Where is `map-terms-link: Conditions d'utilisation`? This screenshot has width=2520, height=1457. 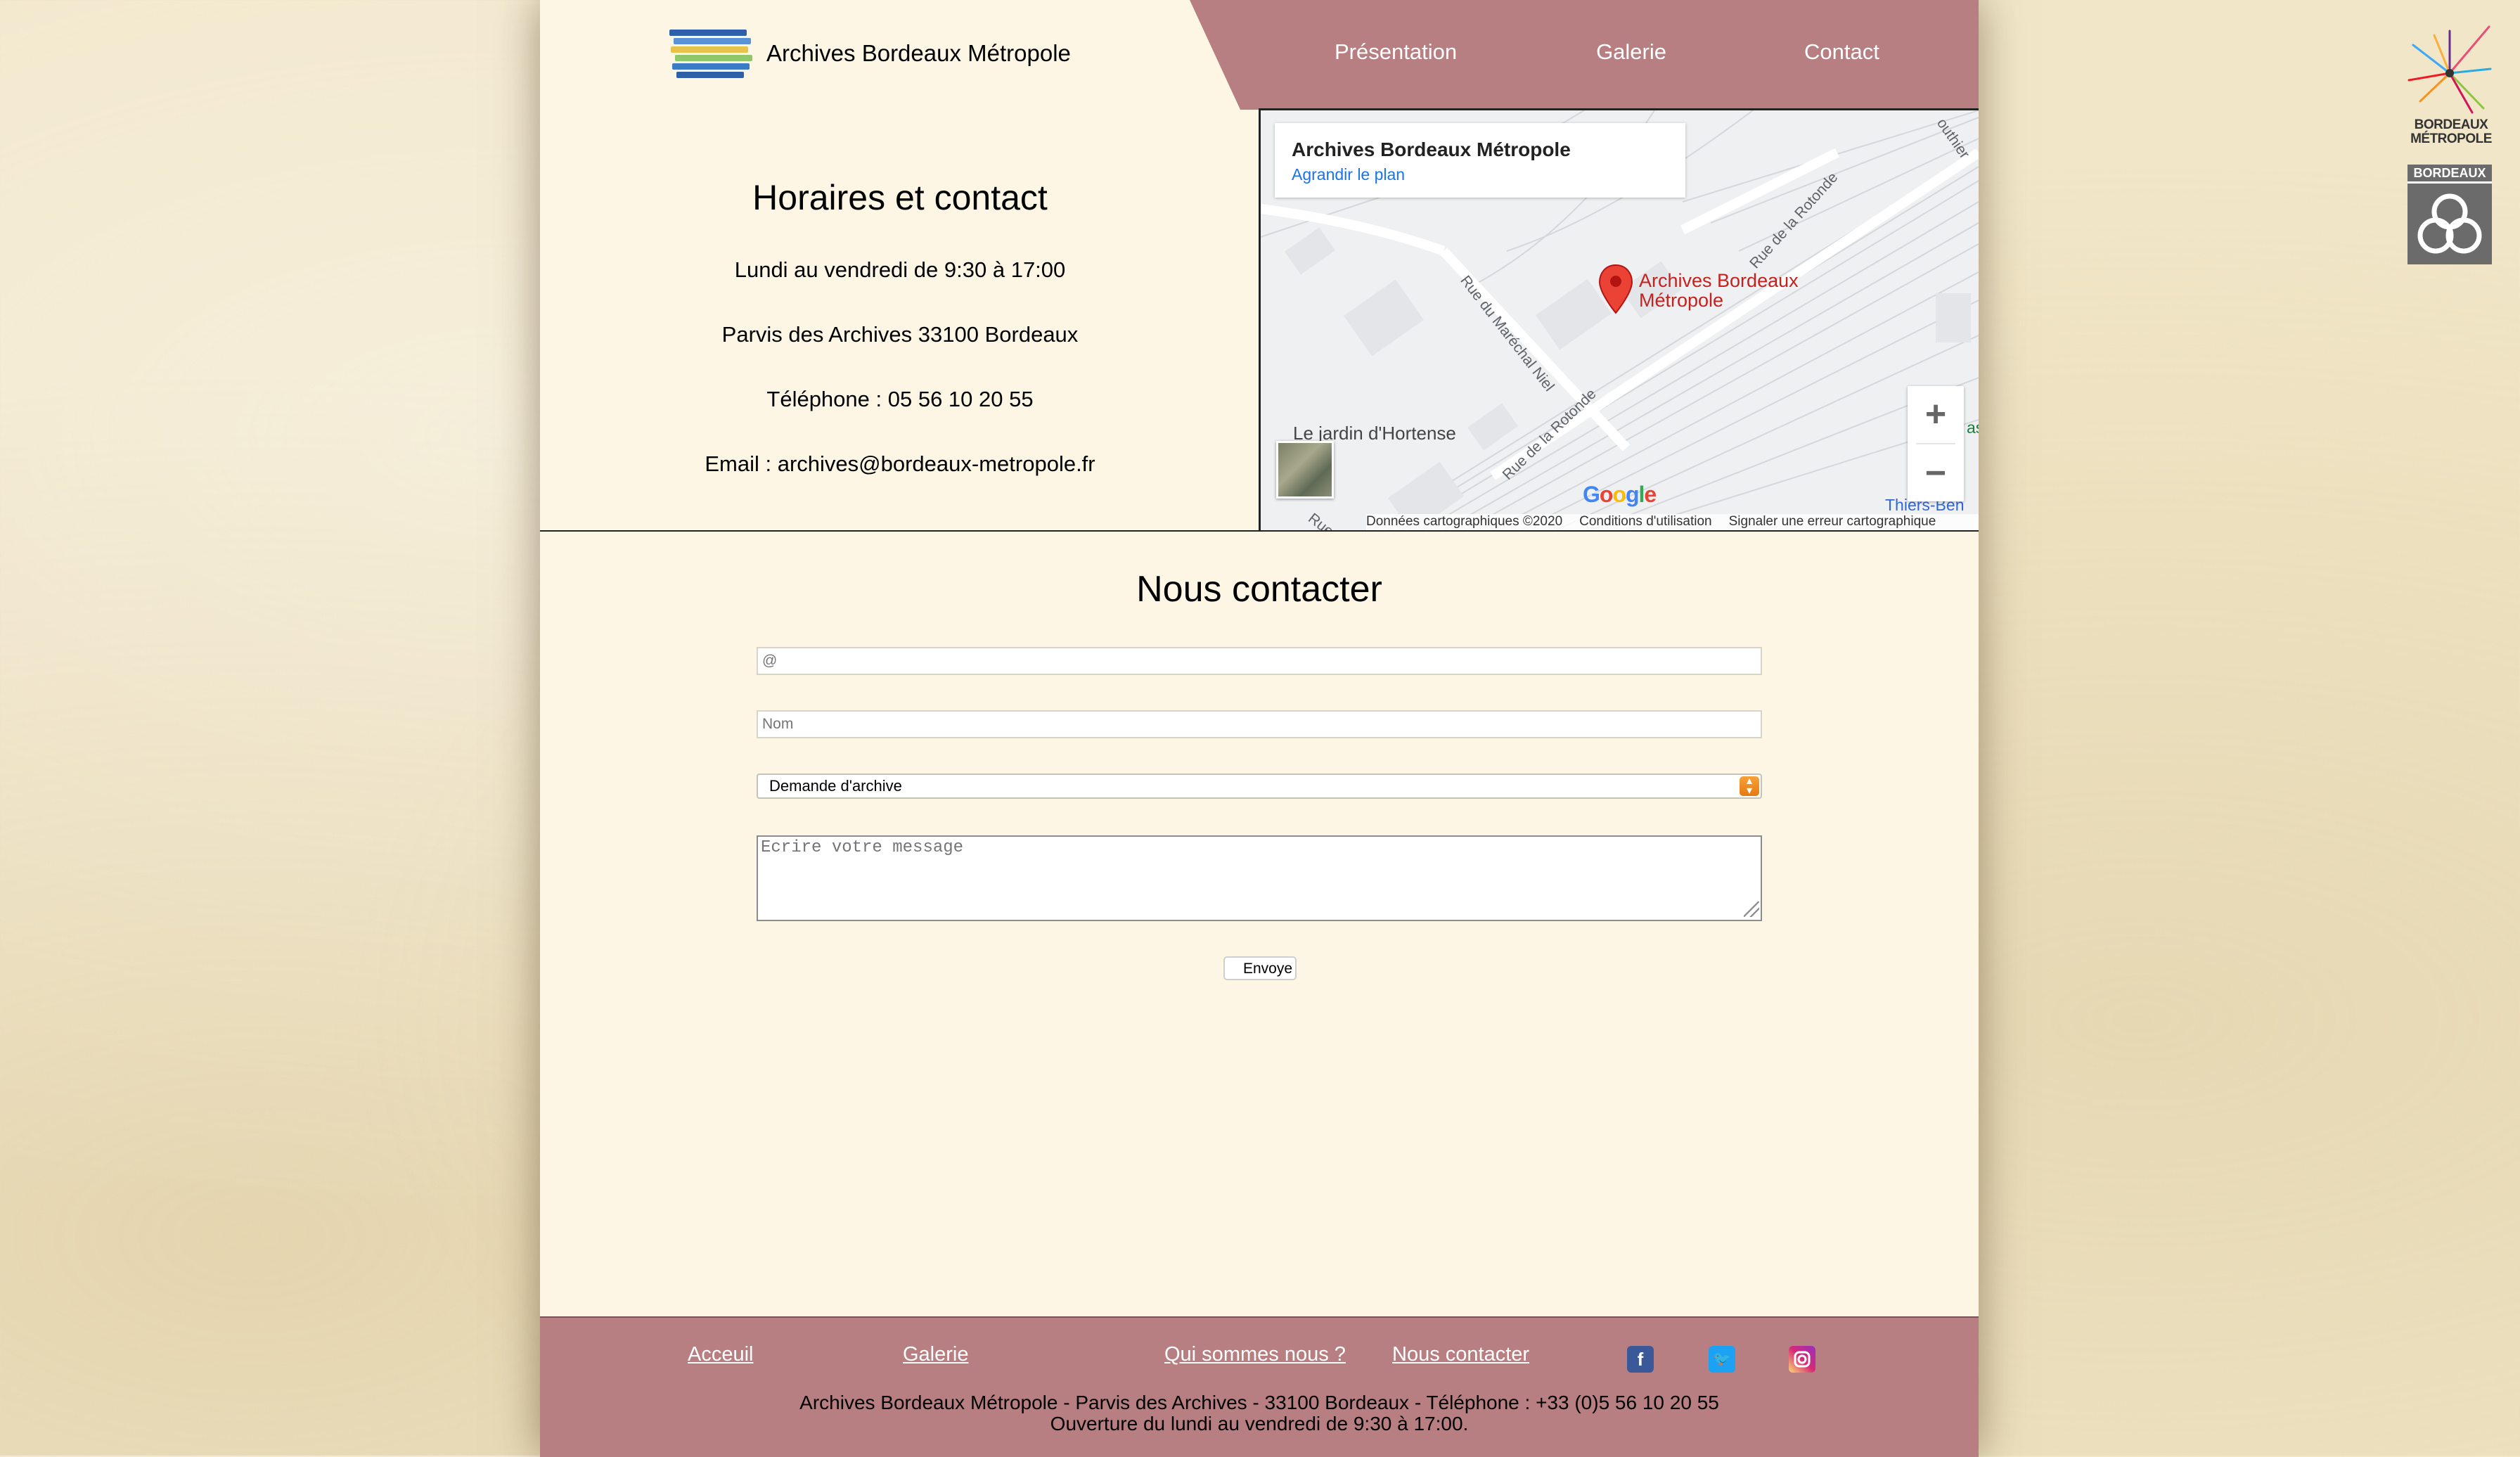 map-terms-link: Conditions d'utilisation is located at coordinates (1645, 522).